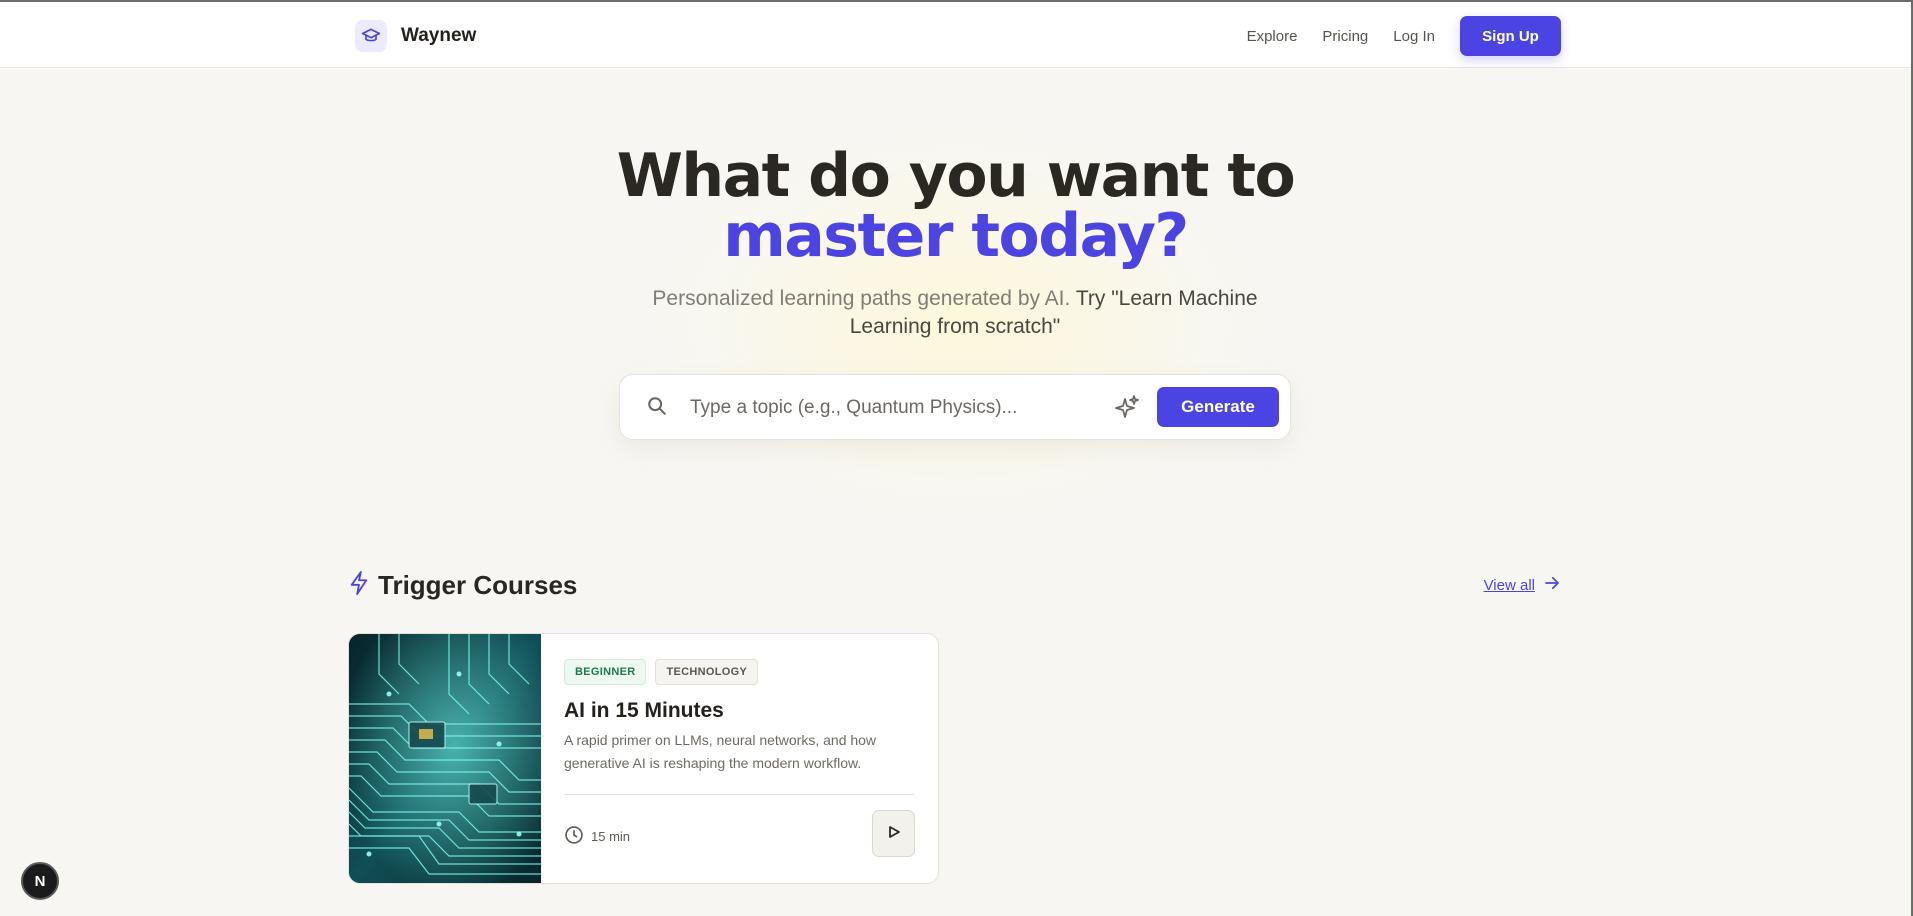  Describe the element at coordinates (445, 758) in the screenshot. I see `circuit-board-image` at that location.